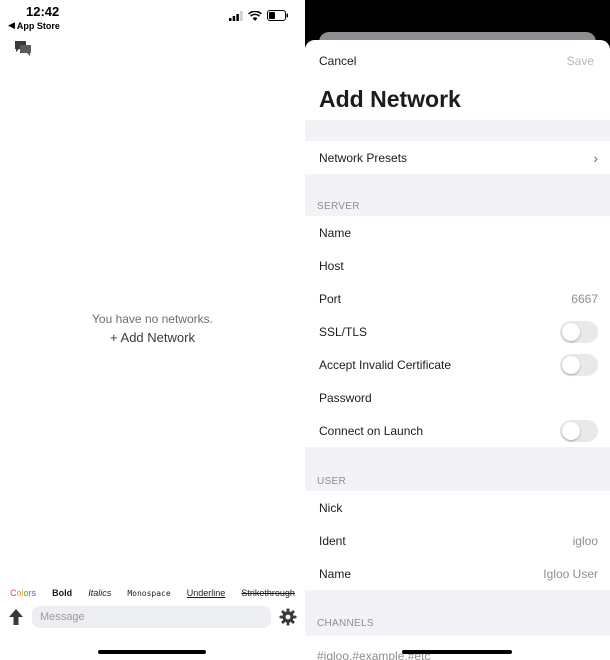 The height and width of the screenshot is (660, 610). I want to click on password-label: Password, so click(345, 397).